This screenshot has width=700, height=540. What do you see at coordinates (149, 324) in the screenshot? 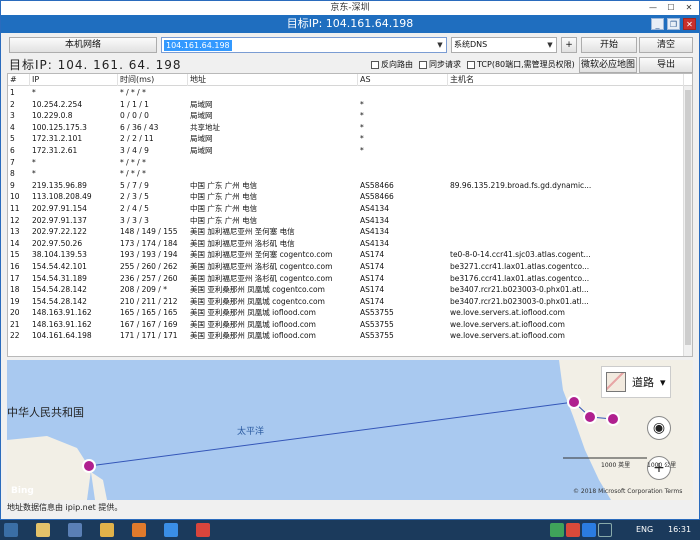
I see `table-cell: 167 / 167 / 169` at bounding box center [149, 324].